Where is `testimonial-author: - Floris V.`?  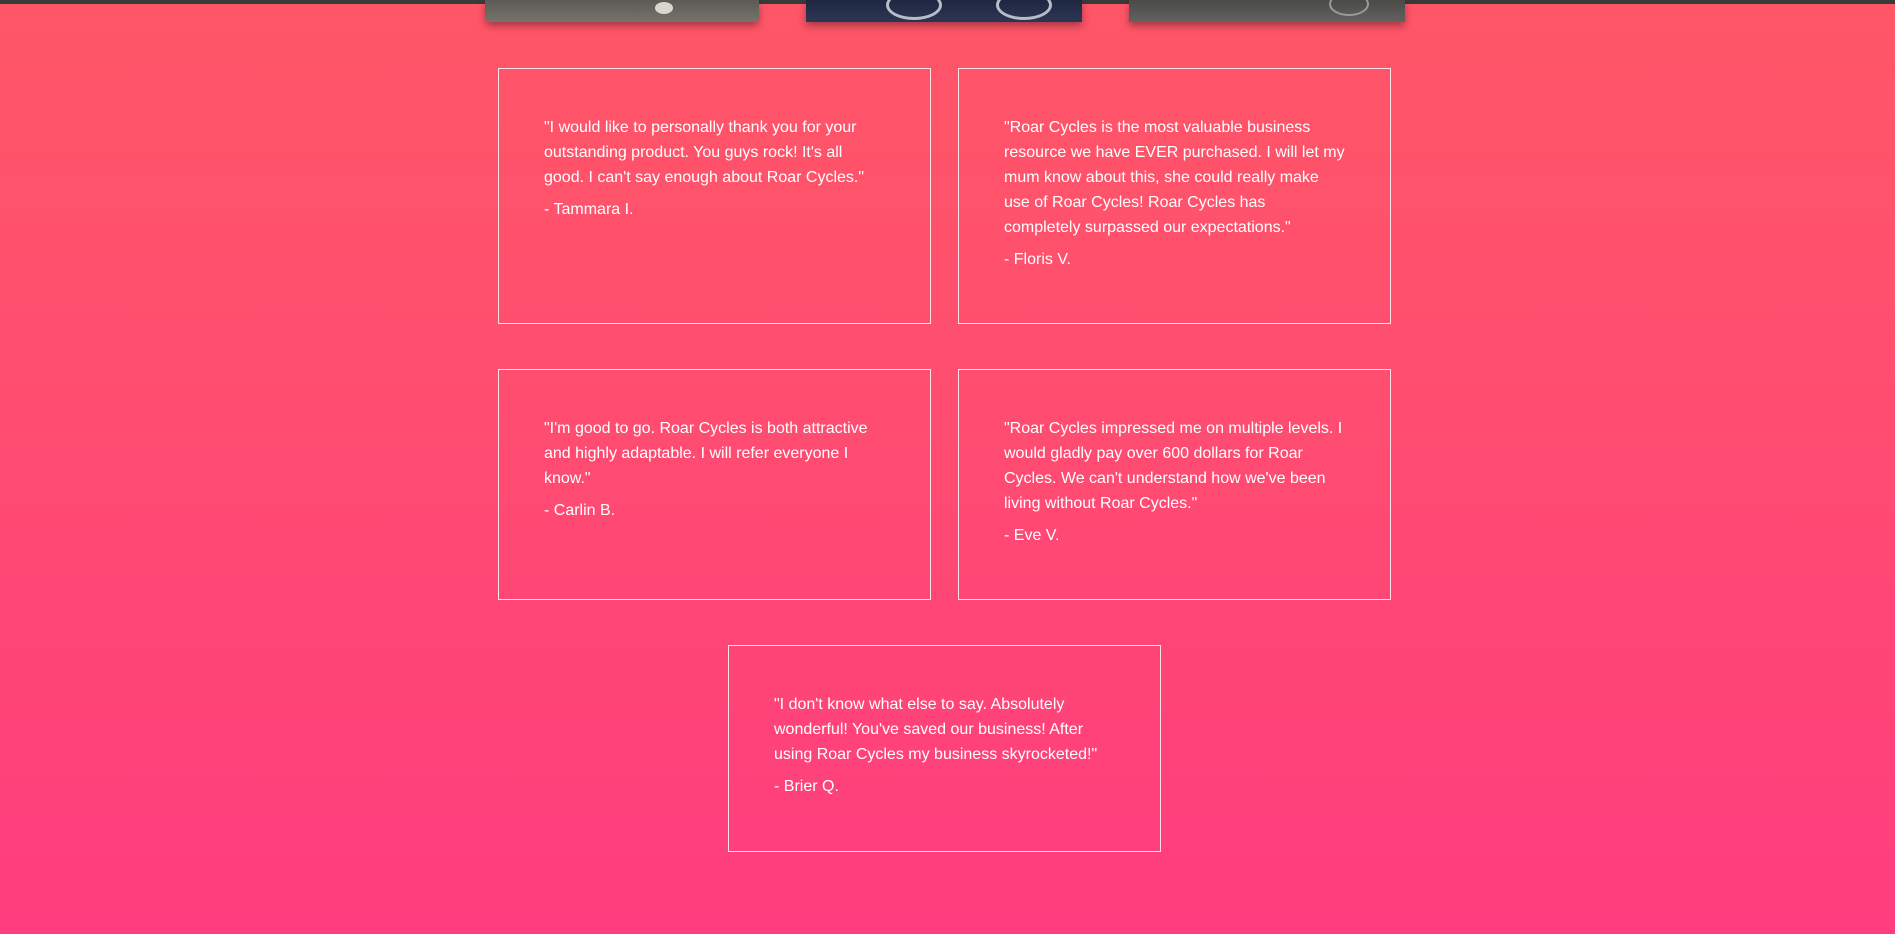 testimonial-author: - Floris V. is located at coordinates (1037, 259).